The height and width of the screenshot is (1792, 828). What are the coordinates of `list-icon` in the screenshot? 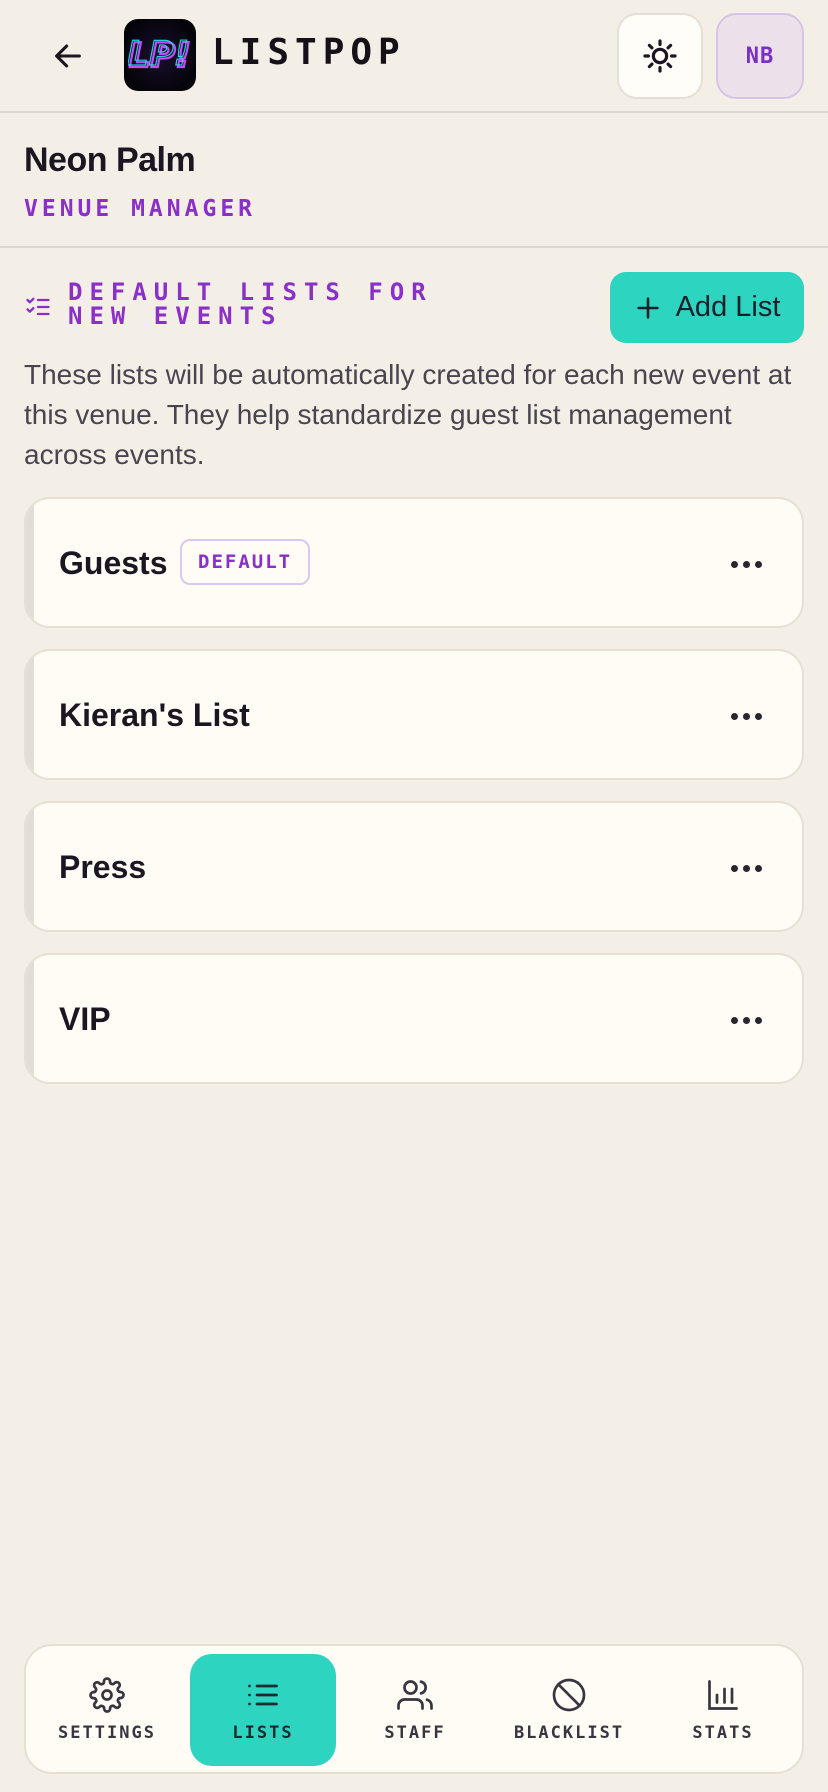 It's located at (263, 1695).